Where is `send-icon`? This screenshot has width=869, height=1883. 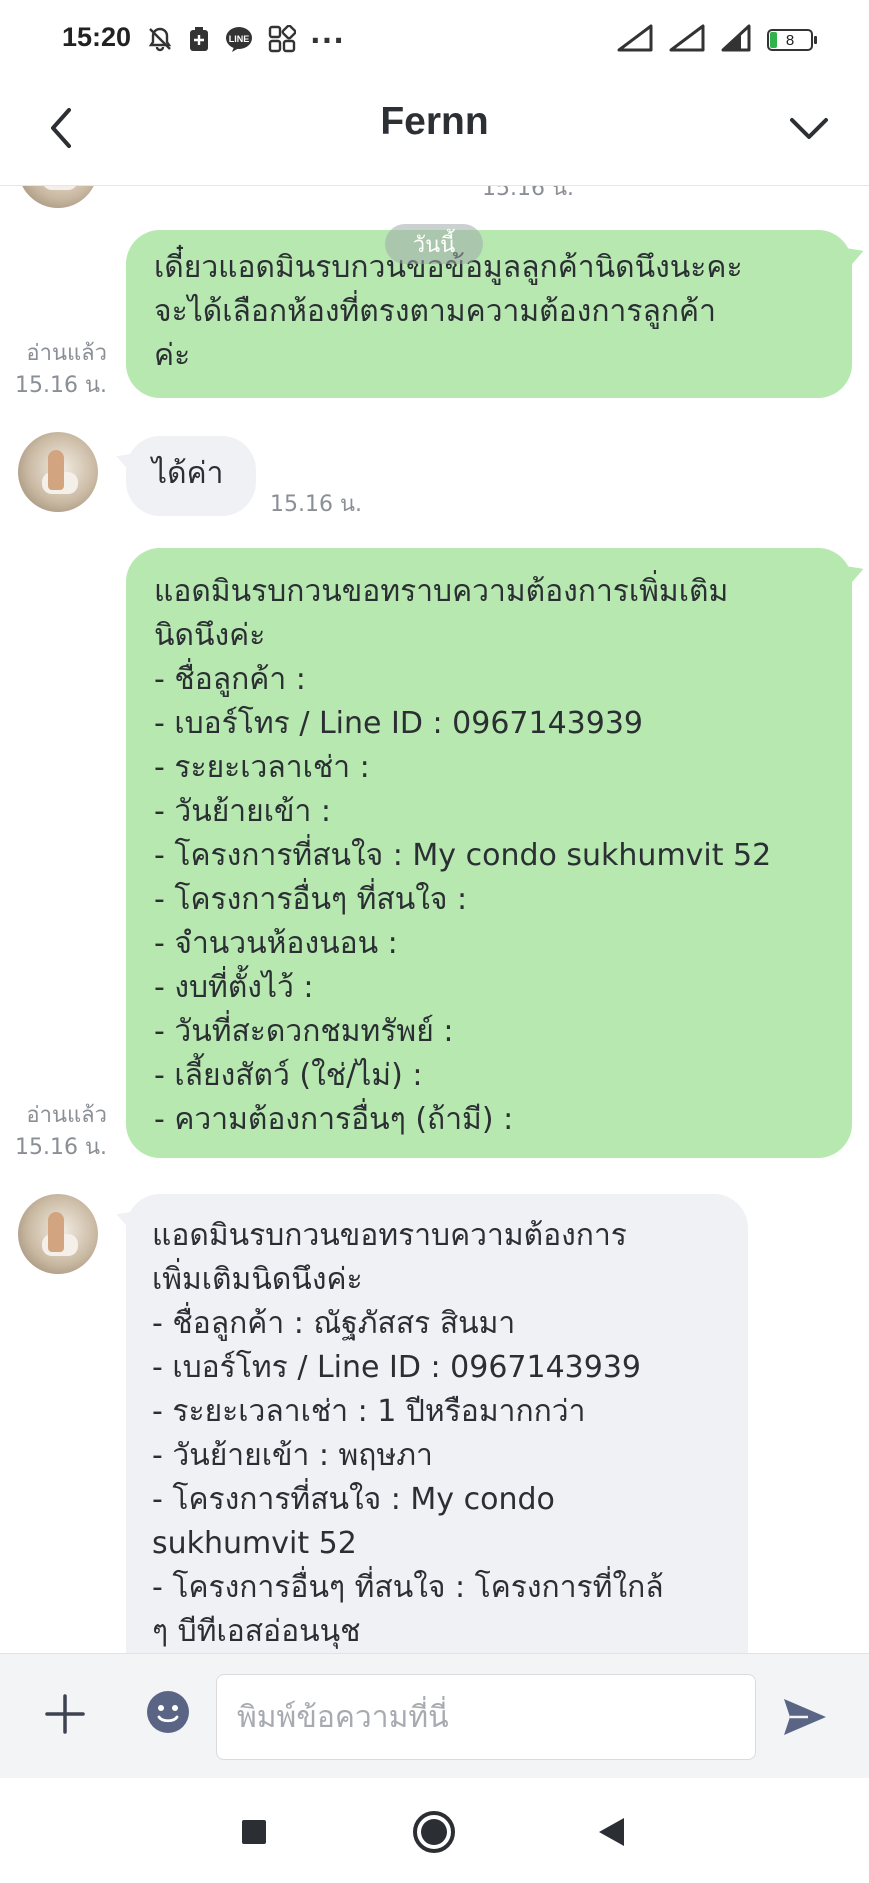 send-icon is located at coordinates (805, 1717).